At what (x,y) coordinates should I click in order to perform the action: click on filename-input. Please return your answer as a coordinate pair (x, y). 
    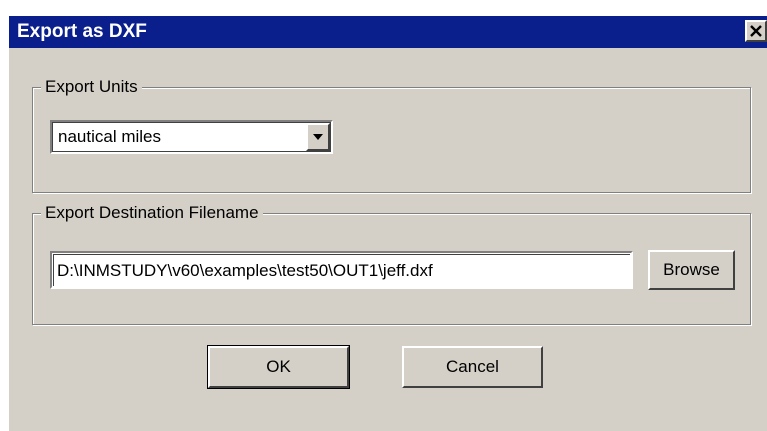
    Looking at the image, I should click on (341, 270).